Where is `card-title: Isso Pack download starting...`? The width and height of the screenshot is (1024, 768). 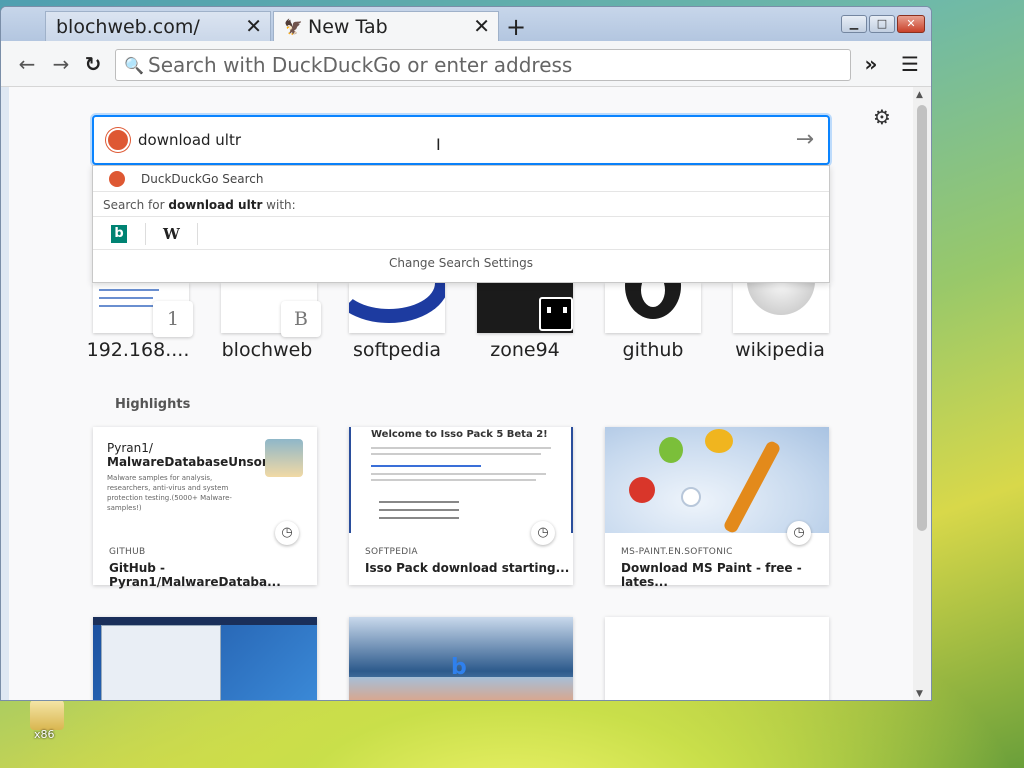
card-title: Isso Pack download starting... is located at coordinates (467, 568).